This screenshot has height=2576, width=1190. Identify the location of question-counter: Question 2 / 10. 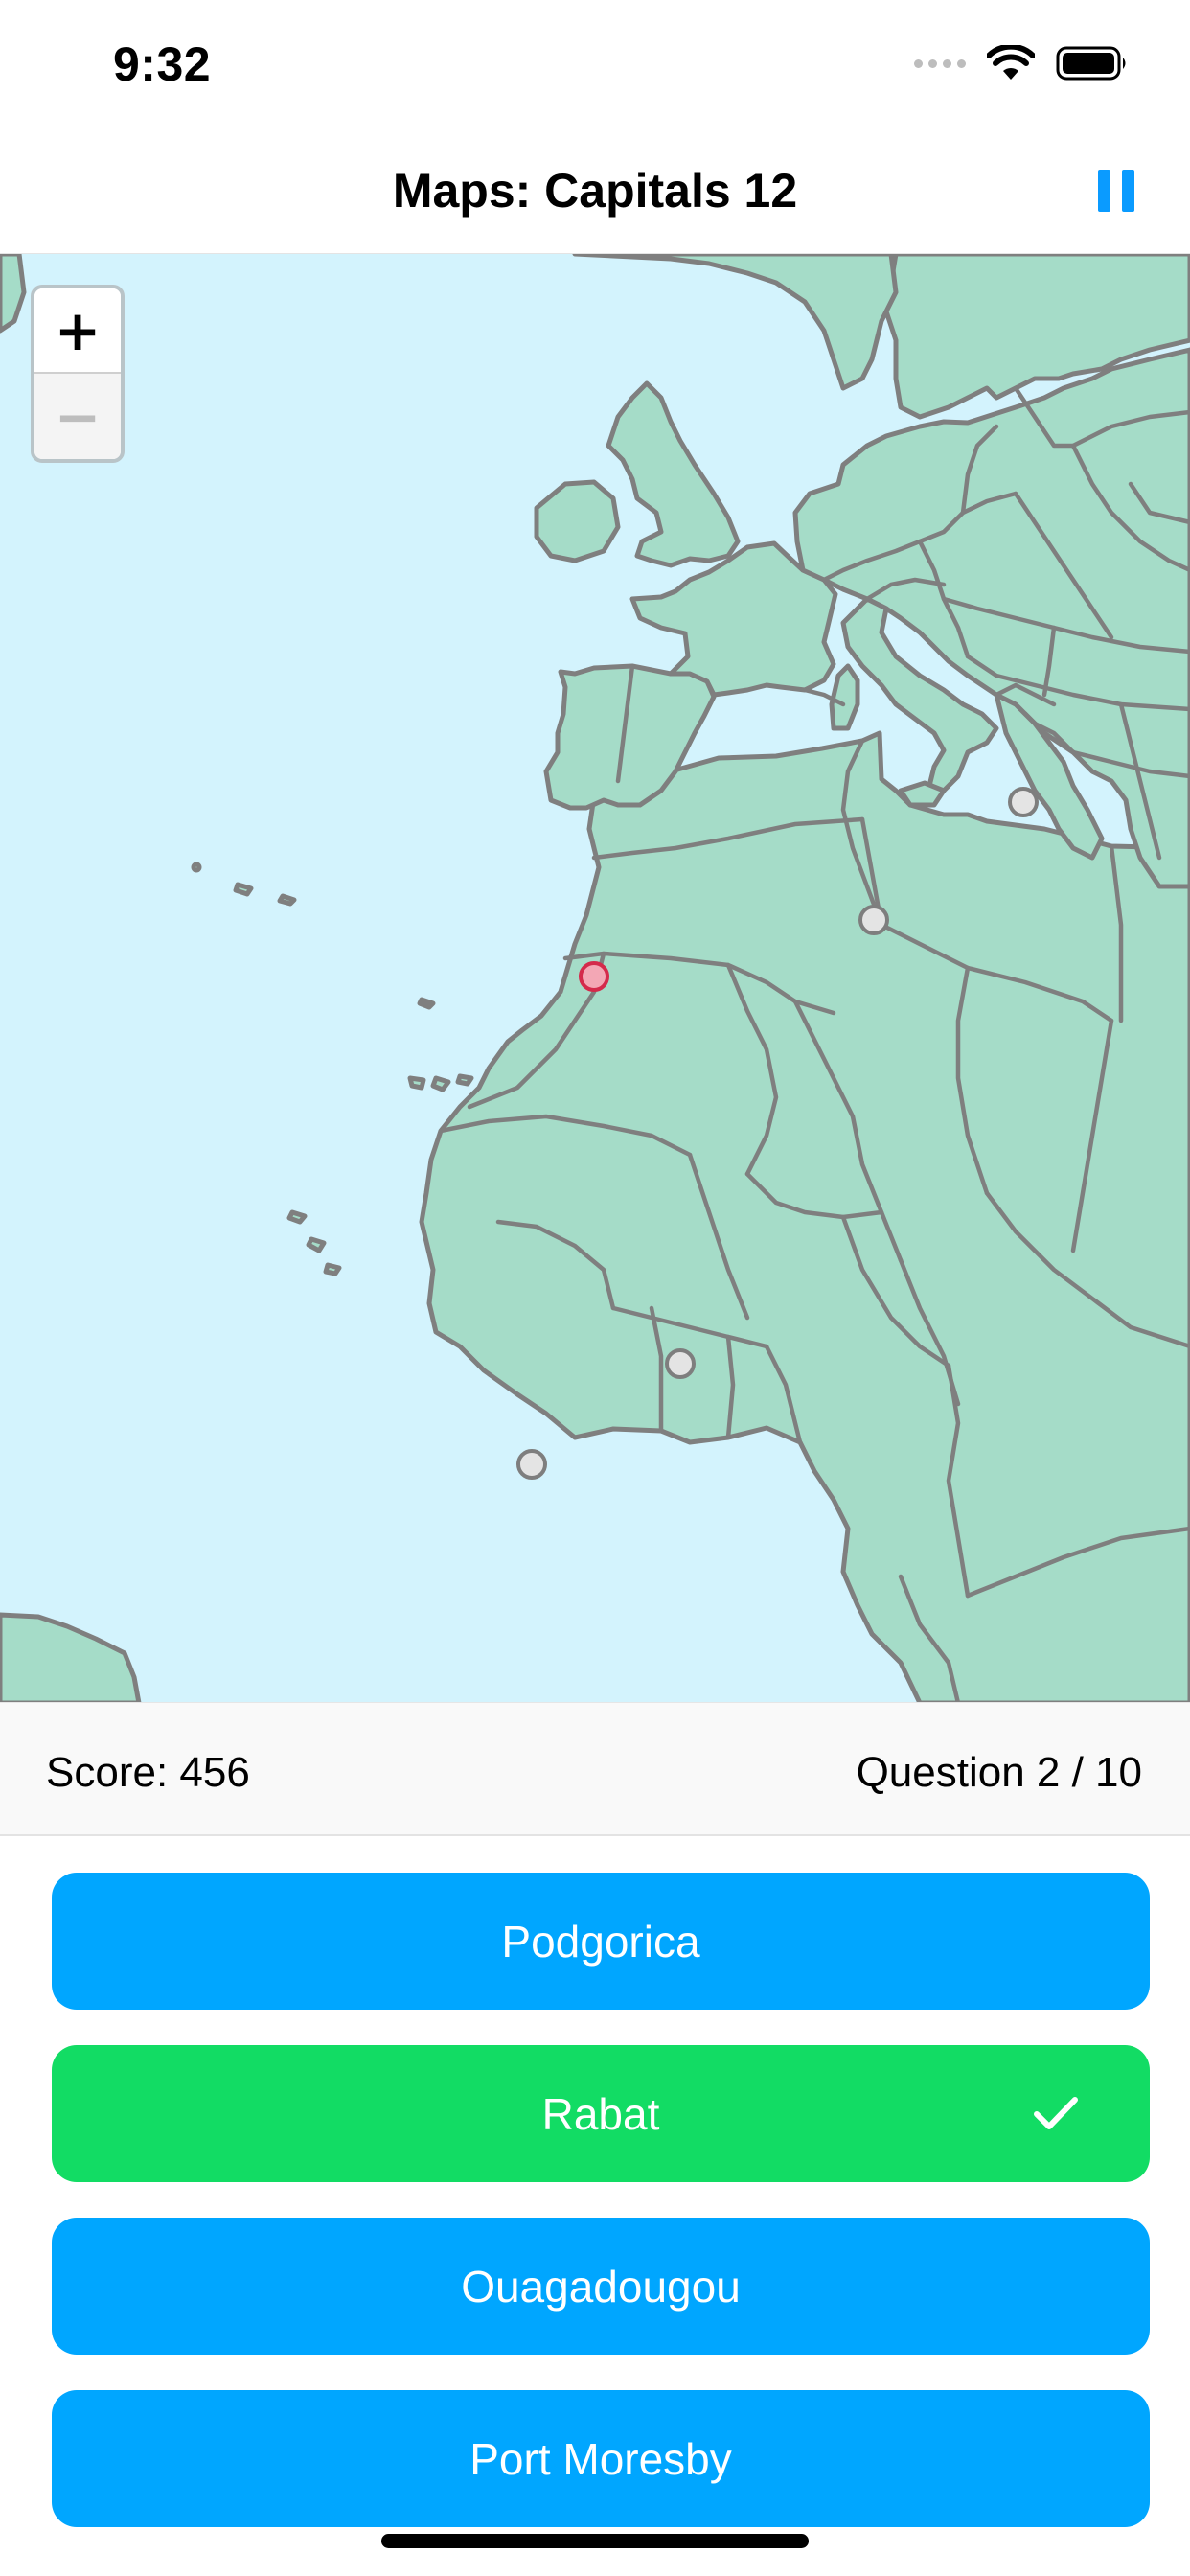
(999, 1772).